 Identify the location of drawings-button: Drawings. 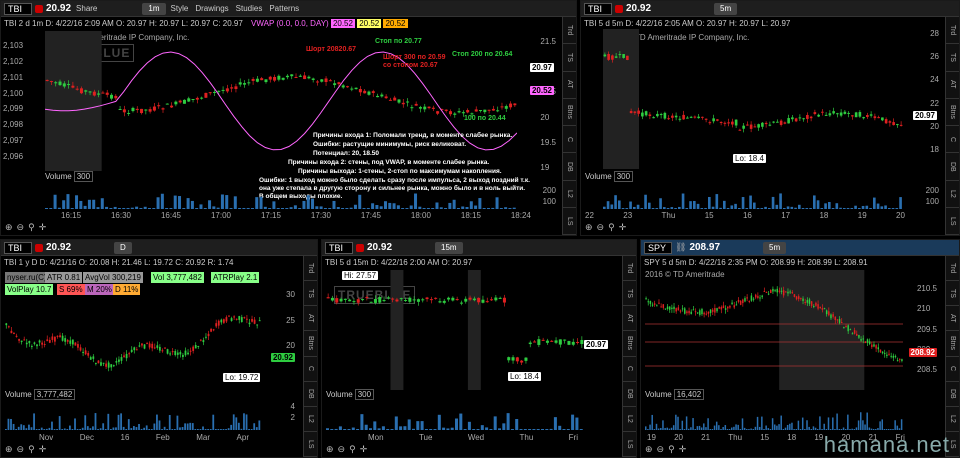
(211, 8).